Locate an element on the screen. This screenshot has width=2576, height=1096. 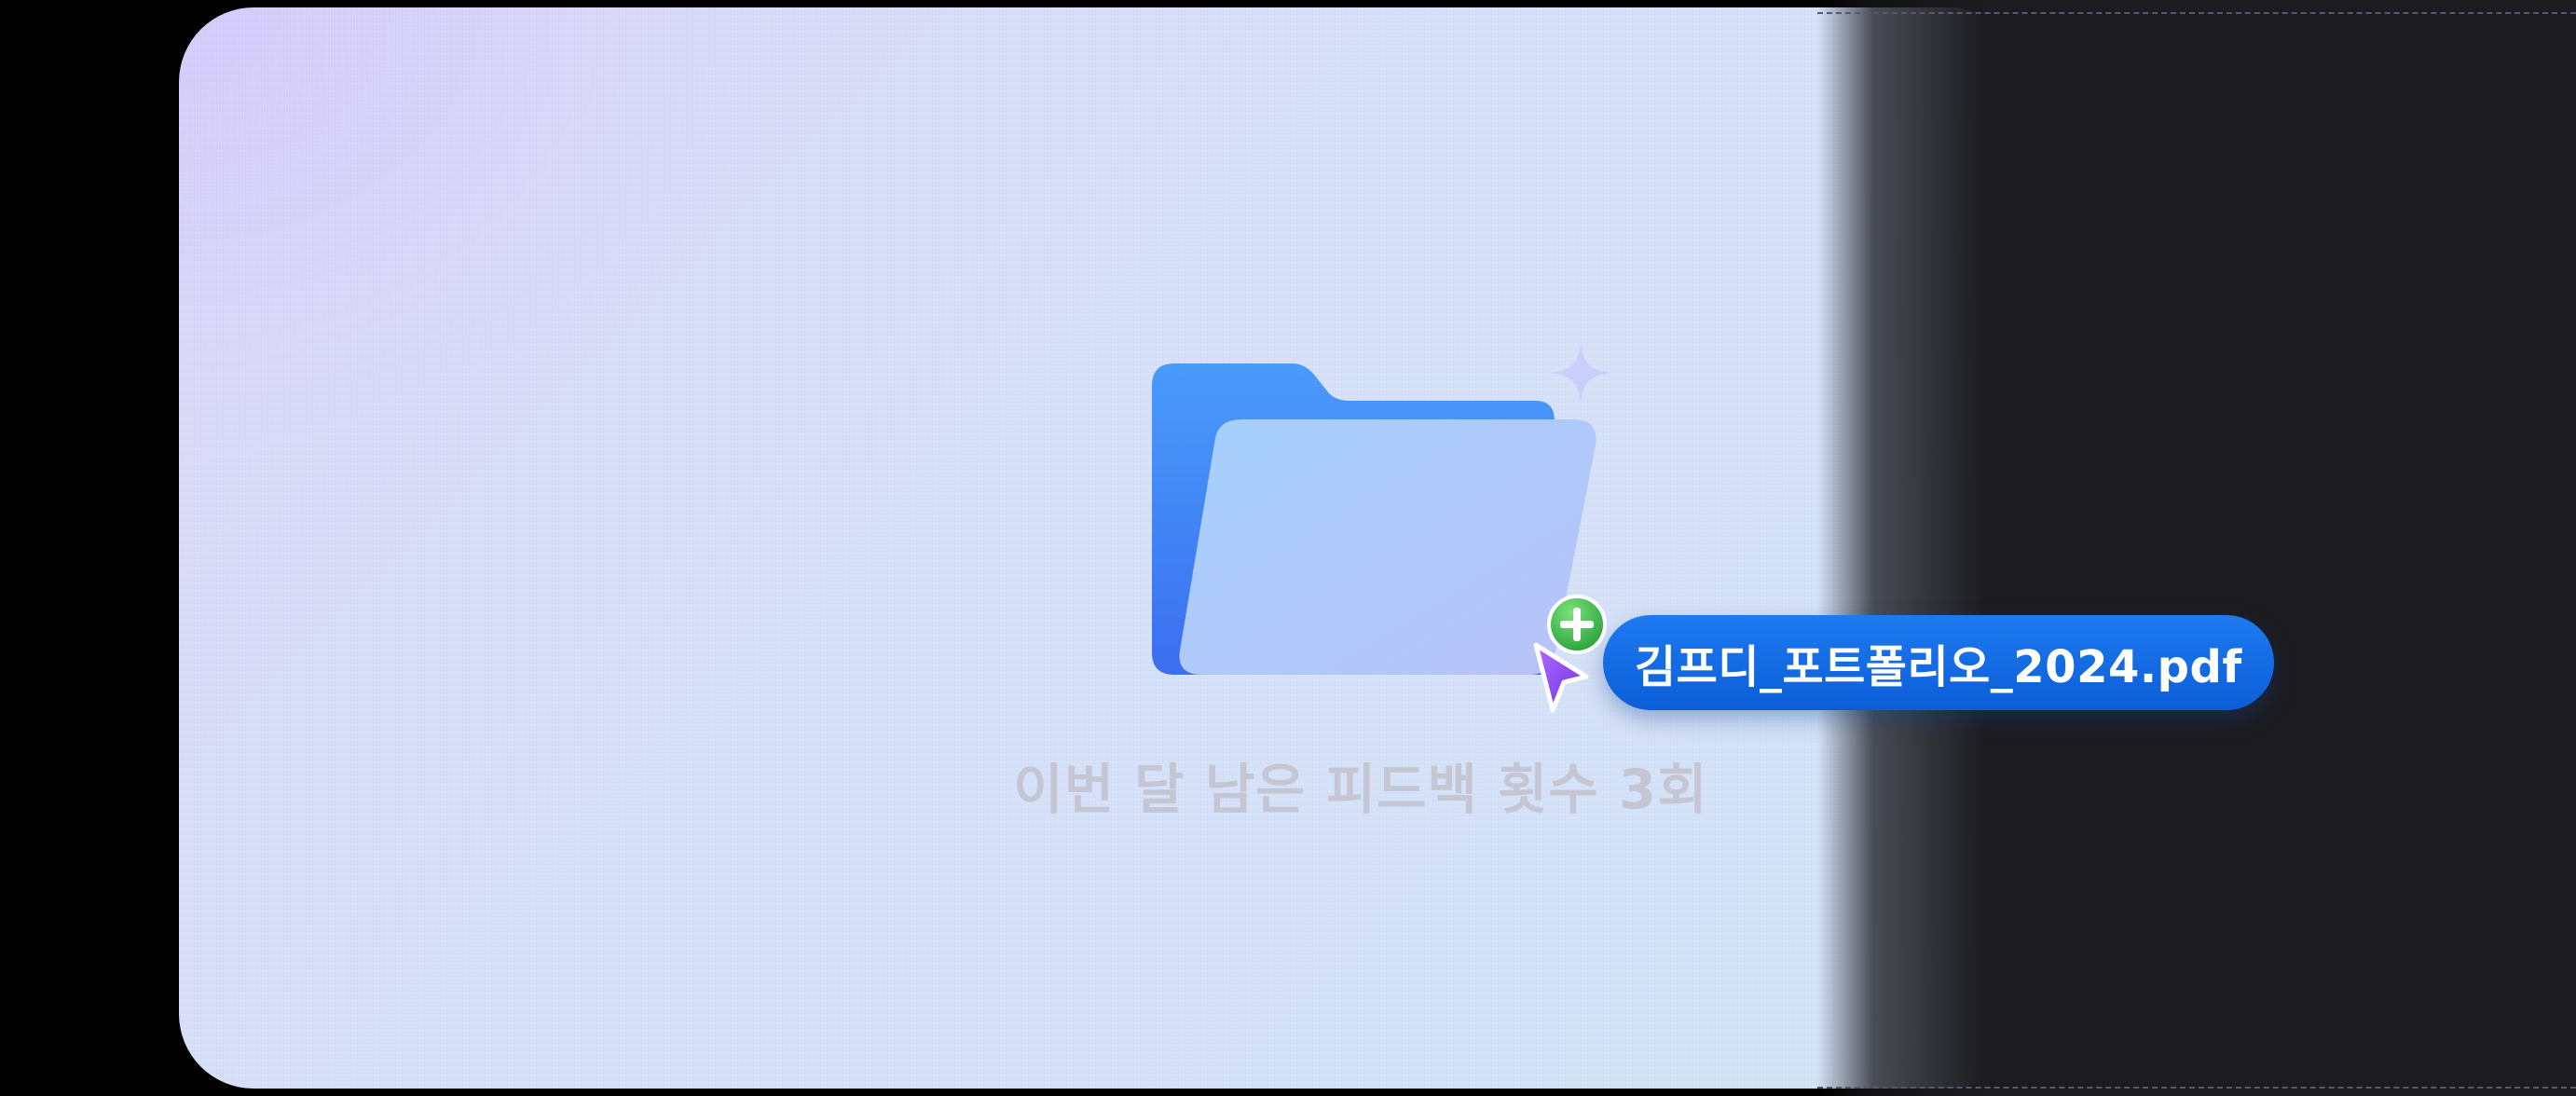
folder-icon is located at coordinates (1374, 519).